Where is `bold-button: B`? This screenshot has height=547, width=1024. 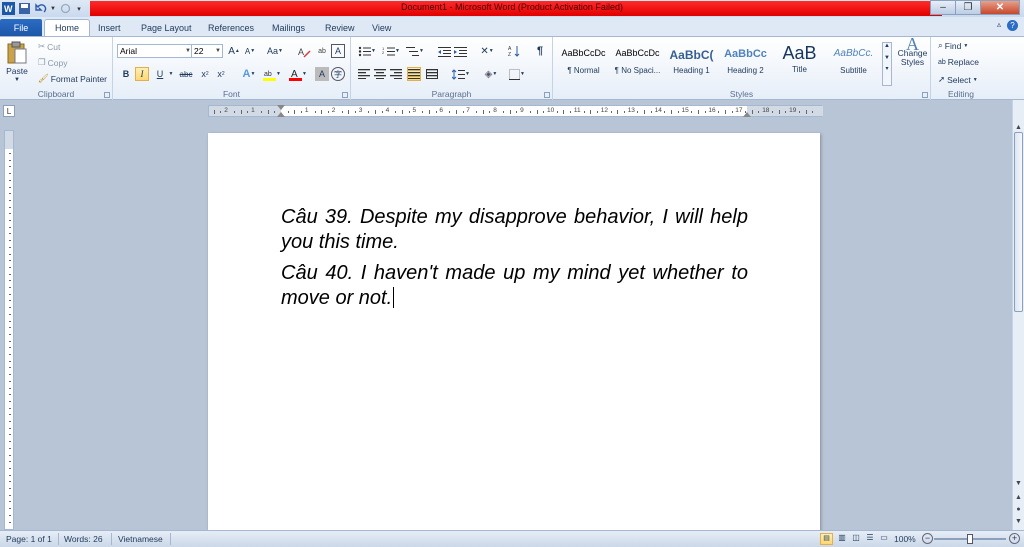
bold-button: B is located at coordinates (126, 74).